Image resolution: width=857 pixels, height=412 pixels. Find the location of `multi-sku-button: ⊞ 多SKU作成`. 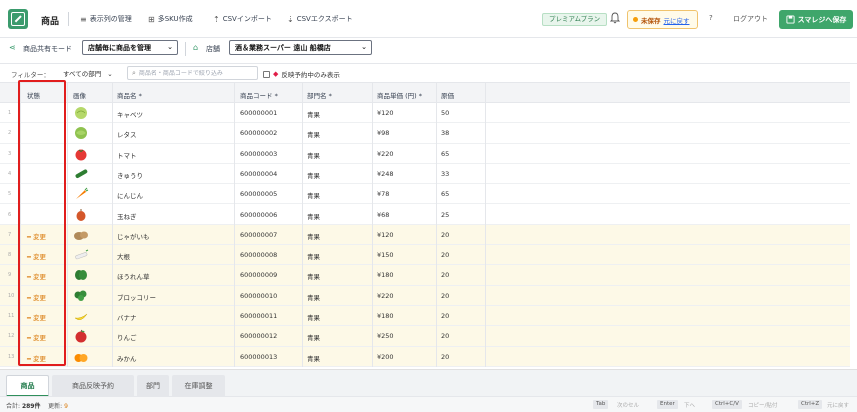

multi-sku-button: ⊞ 多SKU作成 is located at coordinates (170, 19).